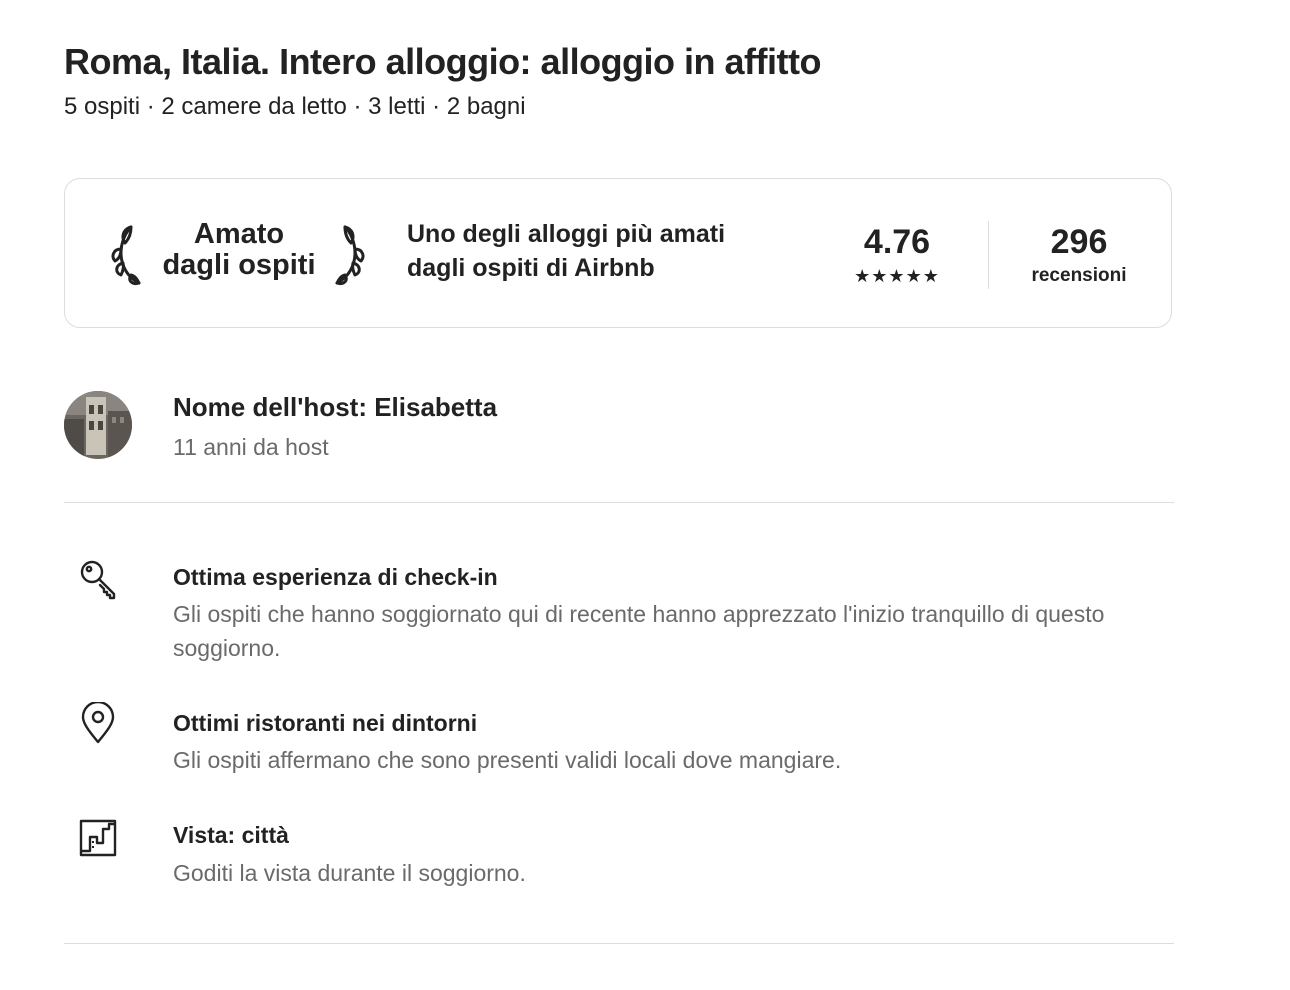 Image resolution: width=1290 pixels, height=990 pixels. I want to click on guest-favorite-badge: Amato dagli ospiti, so click(239, 250).